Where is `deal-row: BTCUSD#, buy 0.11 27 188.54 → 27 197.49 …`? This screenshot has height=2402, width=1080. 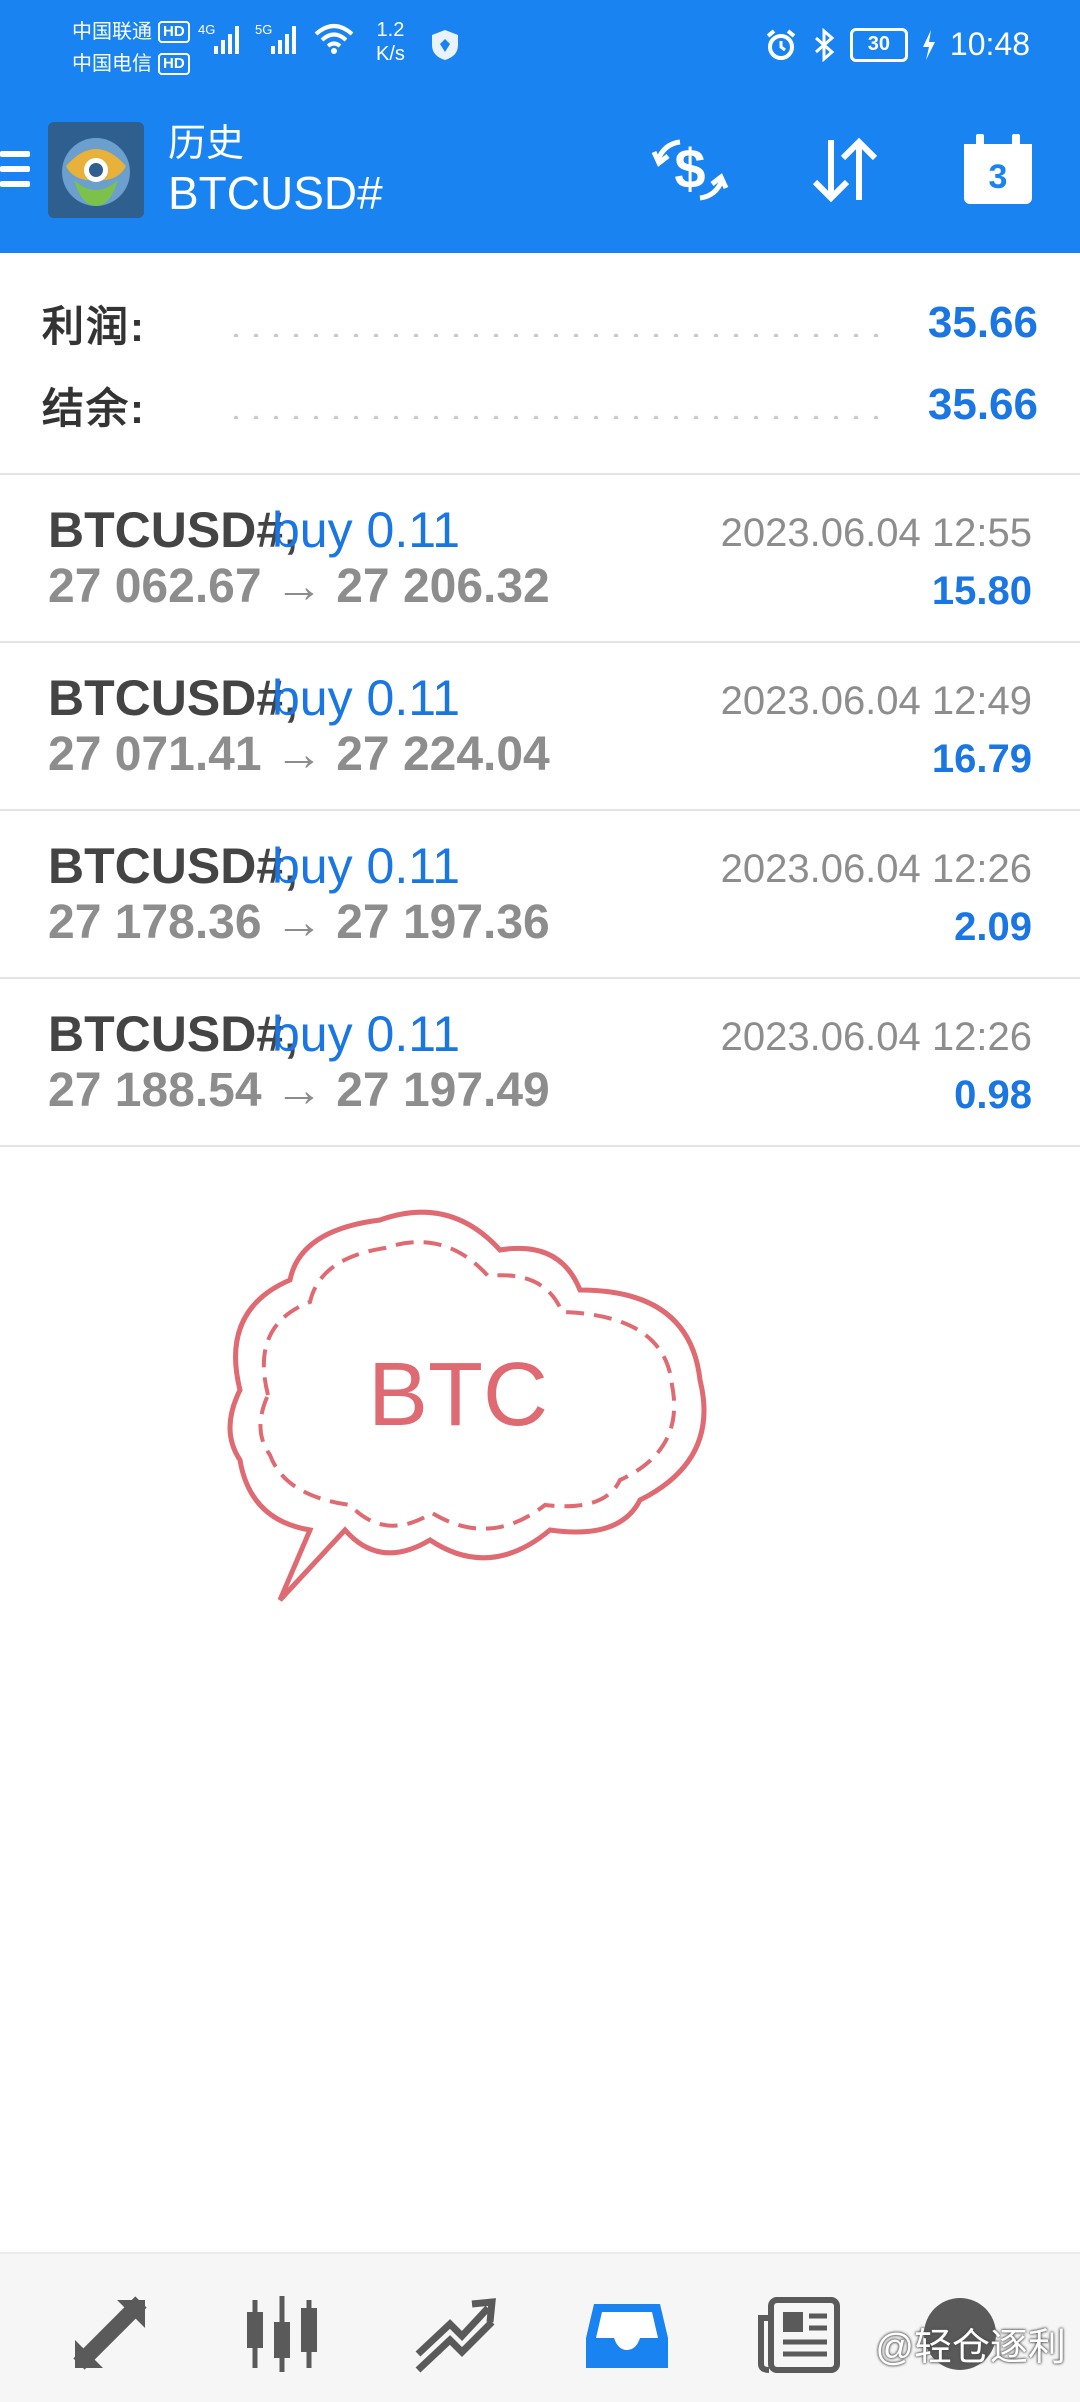 deal-row: BTCUSD#, buy 0.11 27 188.54 → 27 197.49 … is located at coordinates (540, 1063).